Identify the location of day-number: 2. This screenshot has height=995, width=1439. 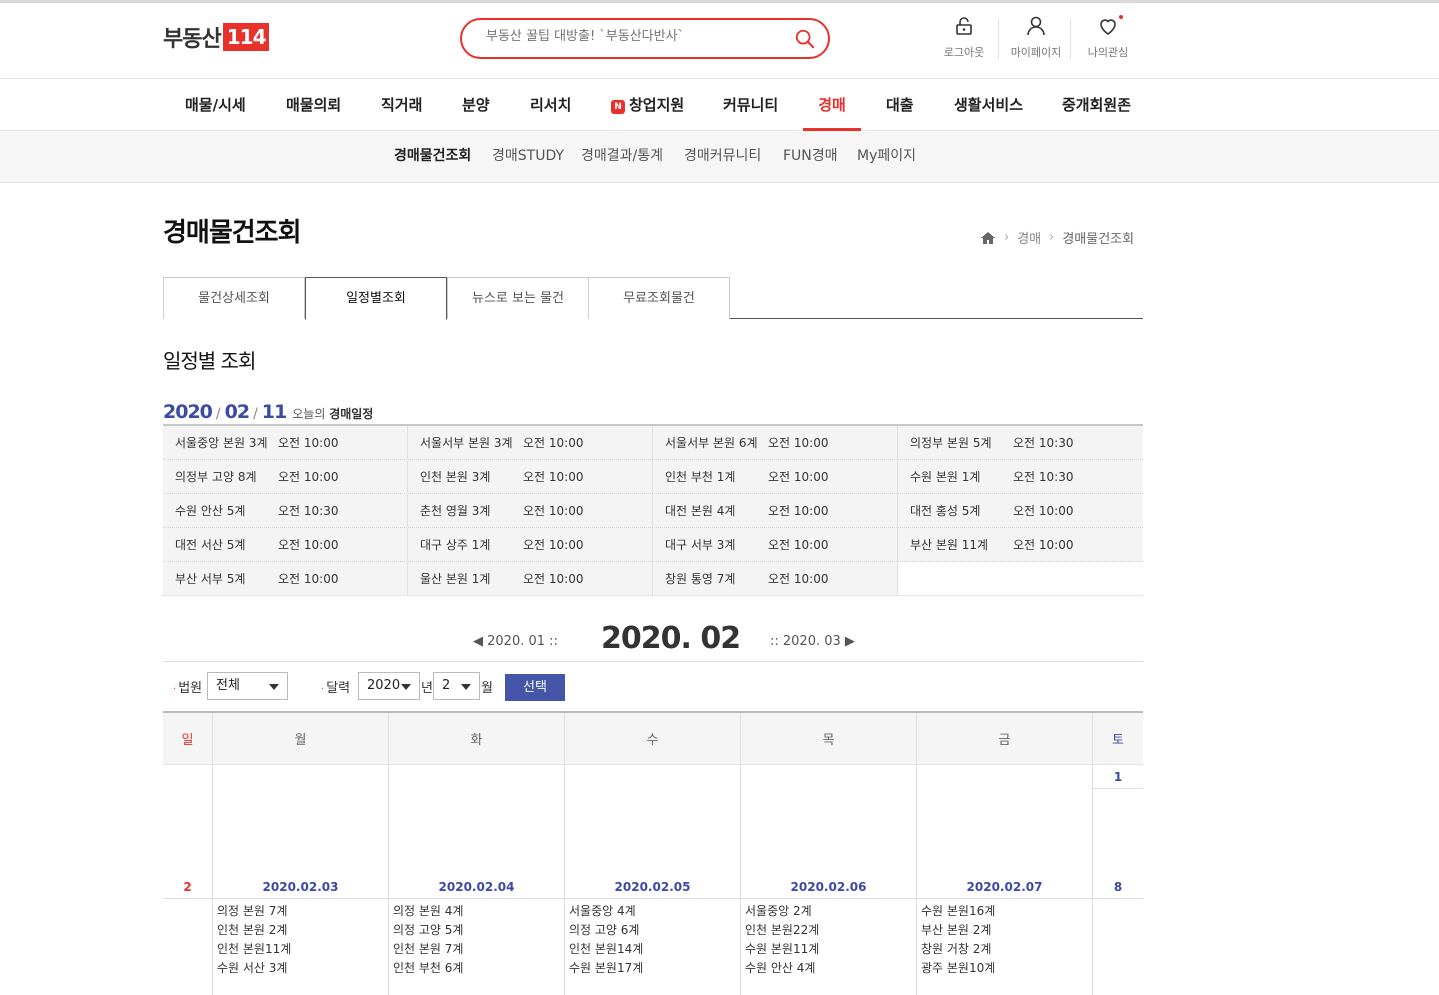
(187, 887).